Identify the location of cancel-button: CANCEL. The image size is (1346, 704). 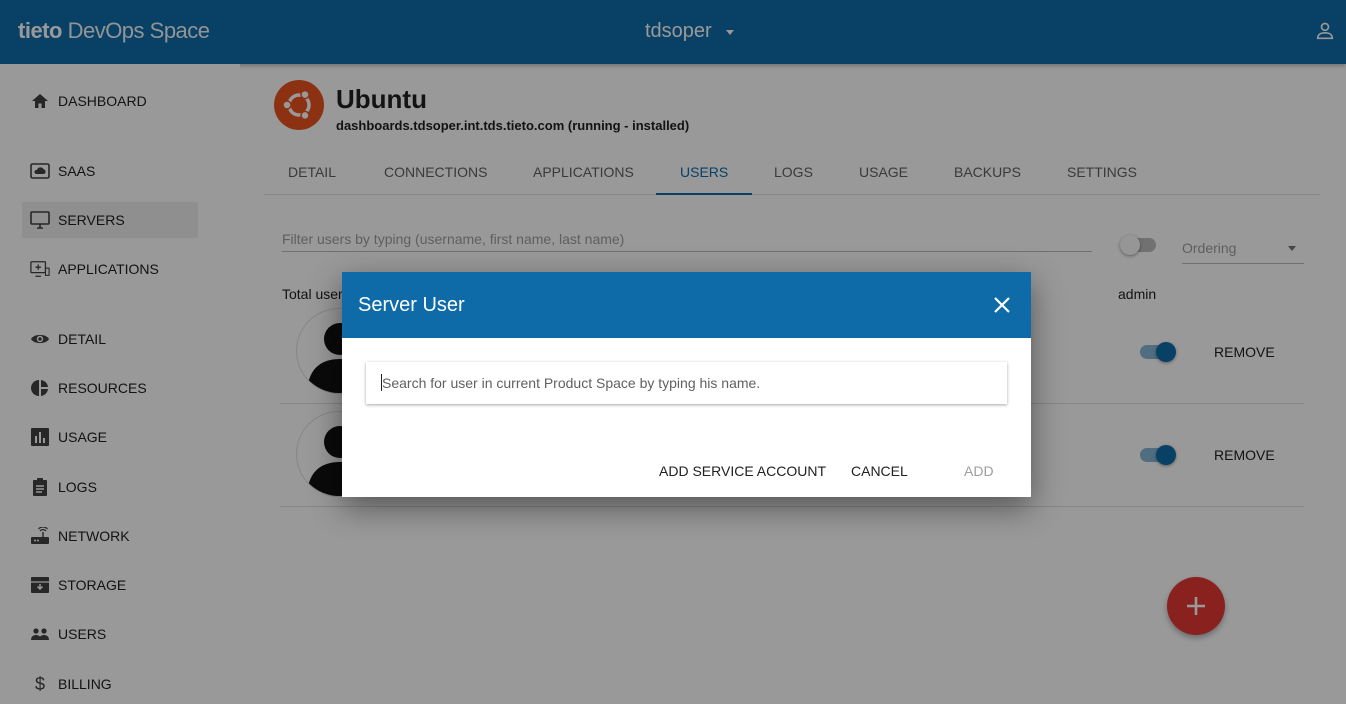
(879, 471).